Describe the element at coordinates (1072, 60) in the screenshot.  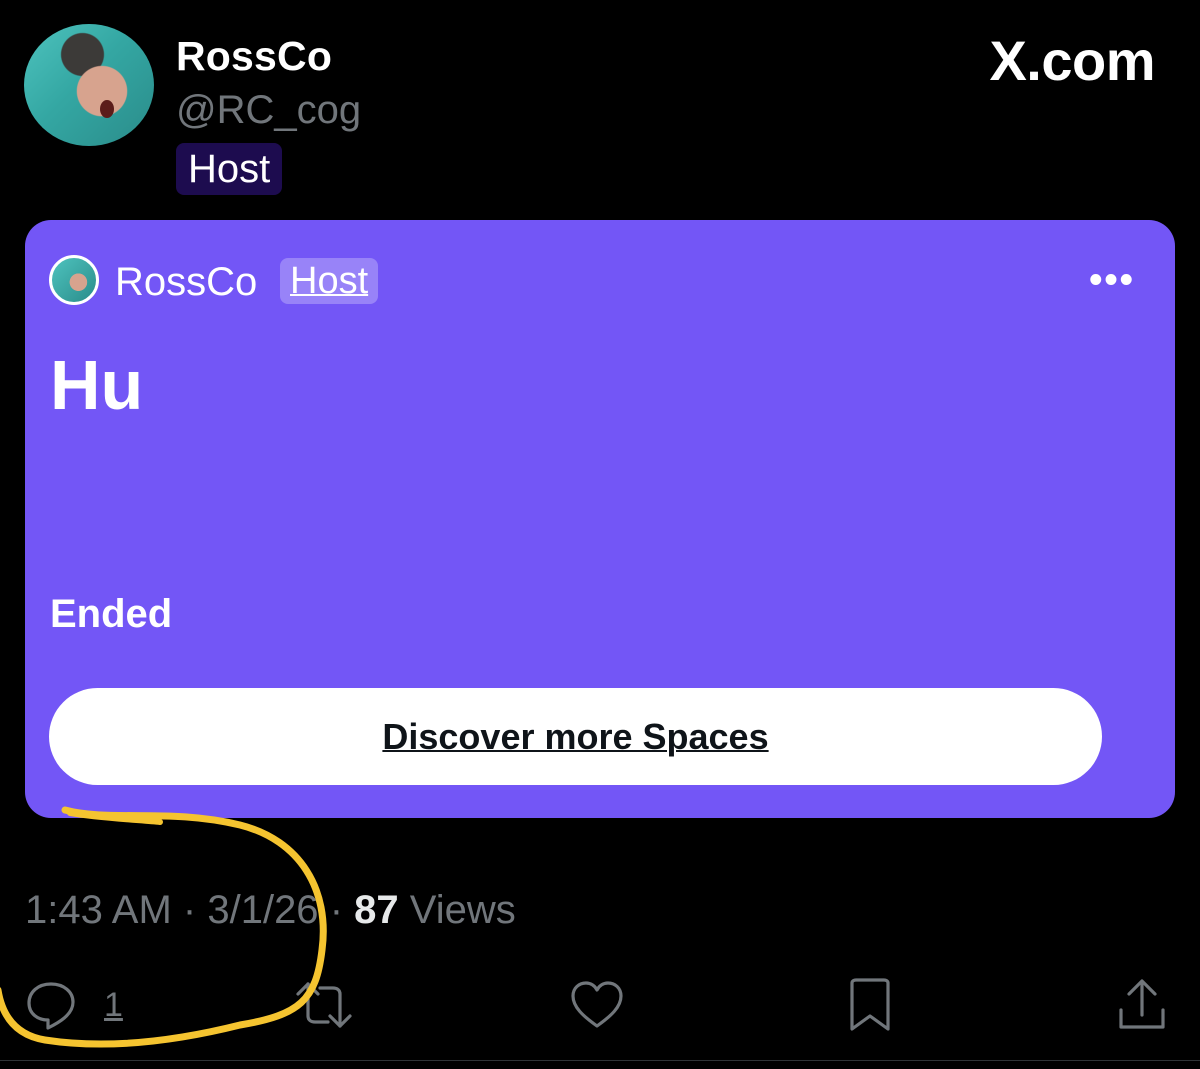
I see `brand-logo: X.com` at that location.